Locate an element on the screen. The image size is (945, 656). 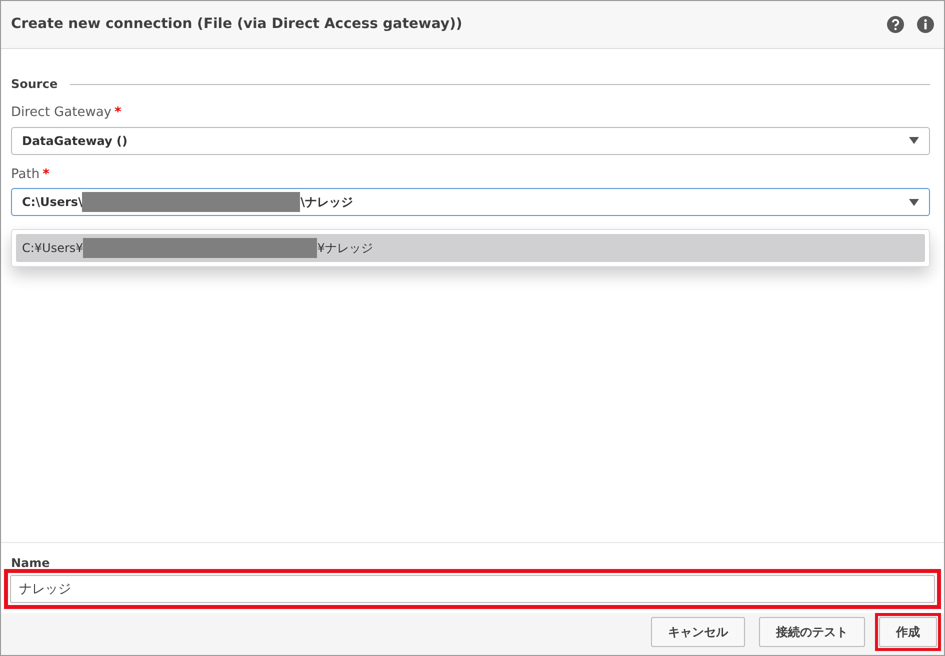
info-icon is located at coordinates (925, 24).